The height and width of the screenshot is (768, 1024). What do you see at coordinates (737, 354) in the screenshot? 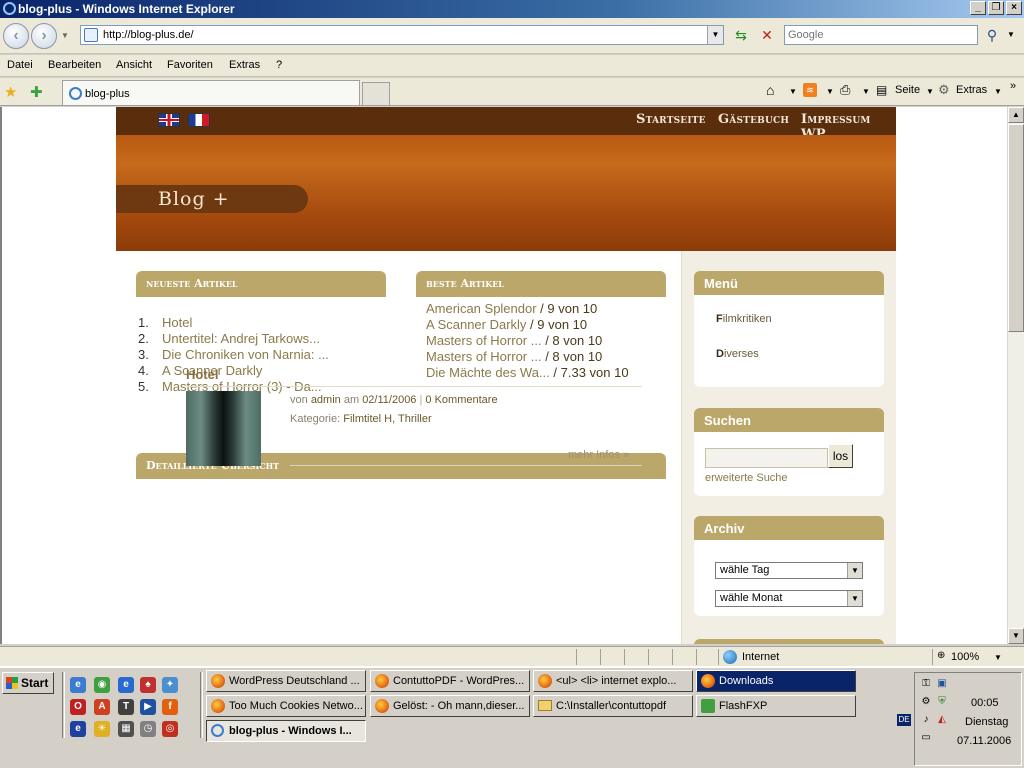
I see `menu-diverses: Diverses` at bounding box center [737, 354].